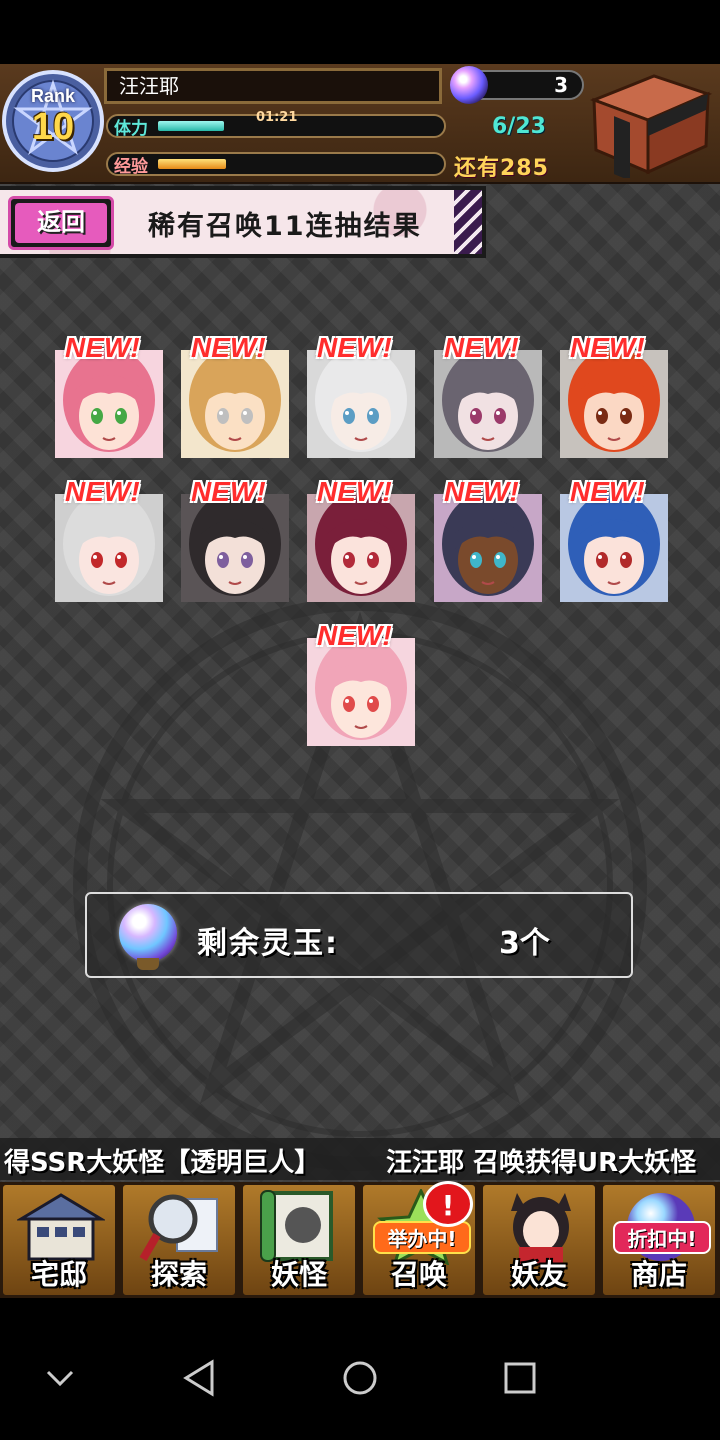 The width and height of the screenshot is (720, 1440). I want to click on nav-summon: 举办中! ! 召唤, so click(419, 1239).